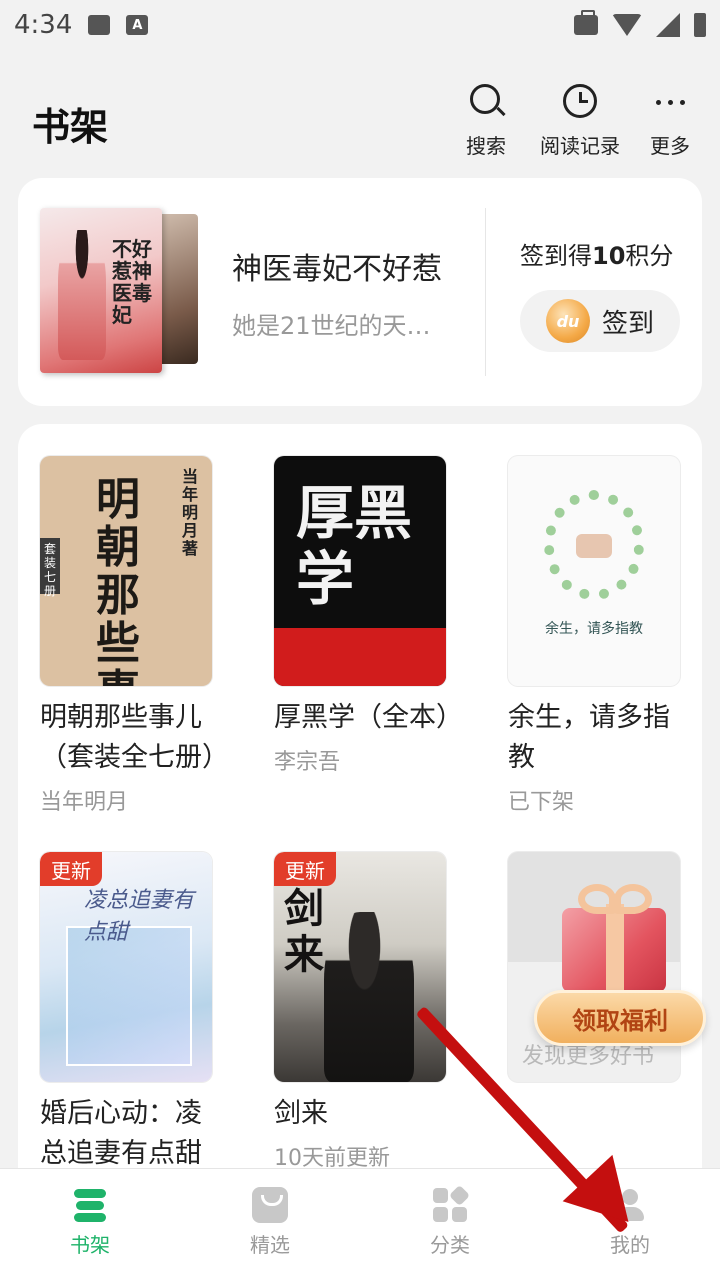 This screenshot has height=1280, width=720. I want to click on coin-icon: du, so click(568, 321).